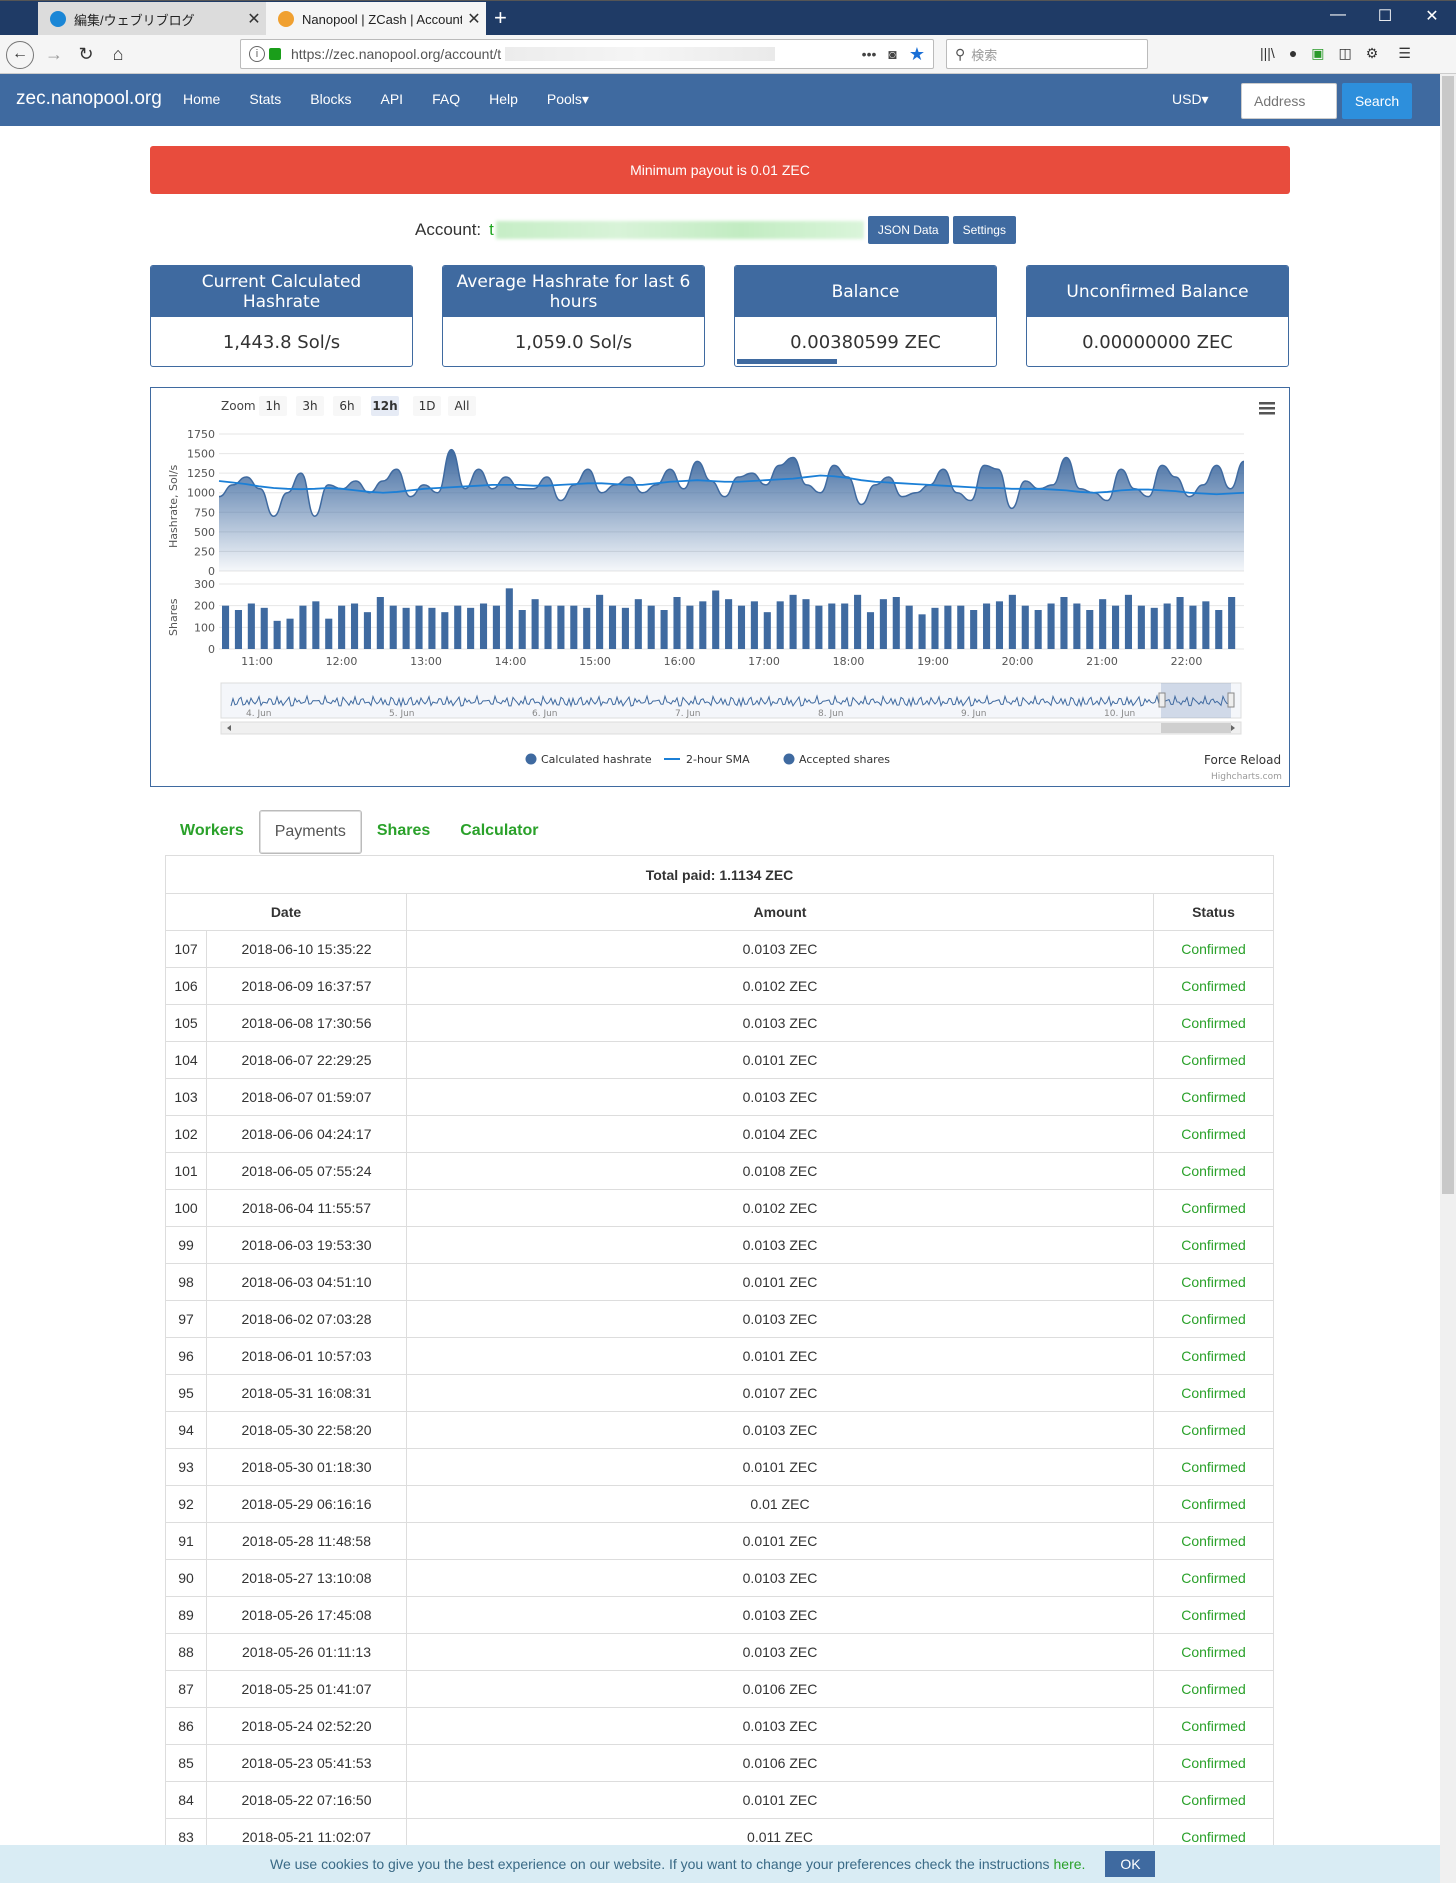  What do you see at coordinates (731, 728) in the screenshot?
I see `navigator-scrollbar` at bounding box center [731, 728].